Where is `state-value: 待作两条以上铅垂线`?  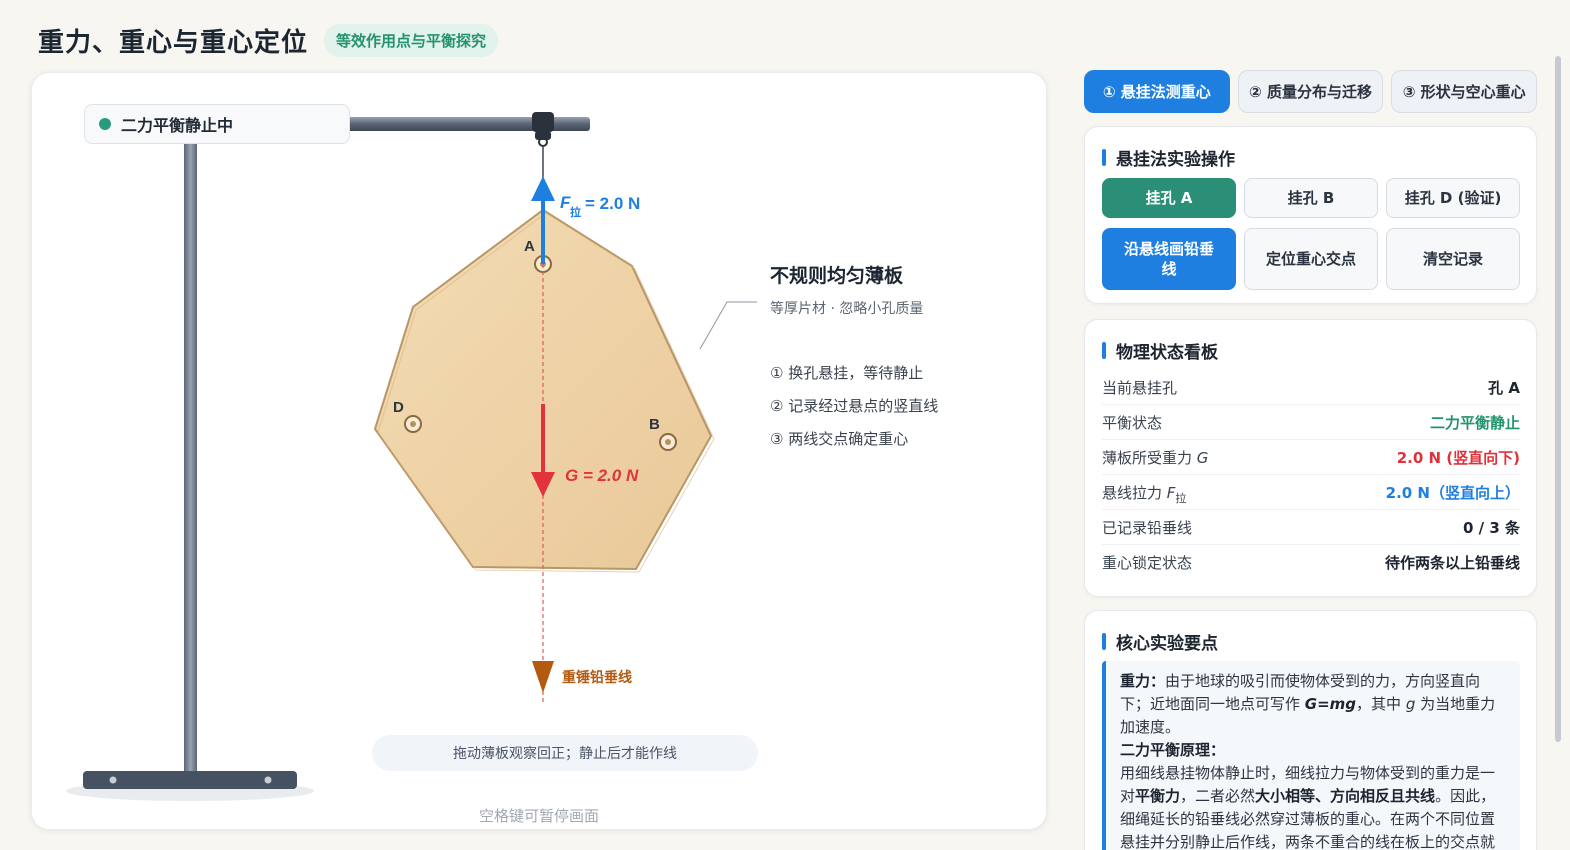 state-value: 待作两条以上铅垂线 is located at coordinates (1452, 563).